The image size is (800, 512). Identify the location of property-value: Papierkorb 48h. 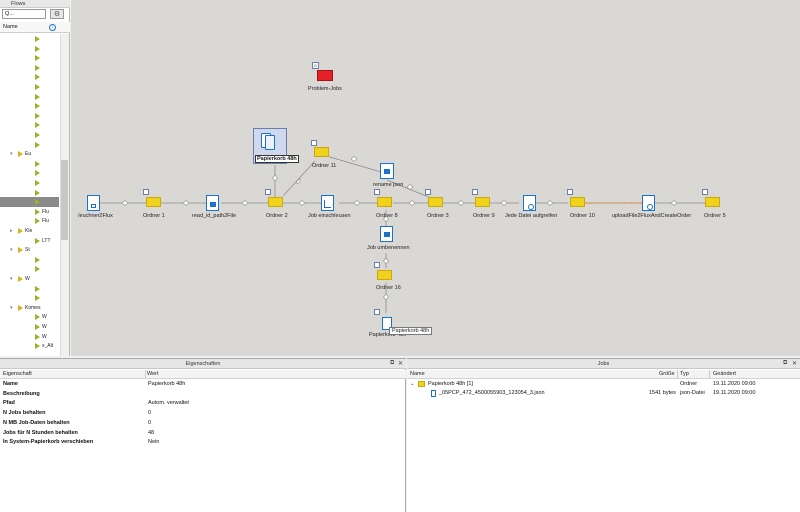
(166, 384).